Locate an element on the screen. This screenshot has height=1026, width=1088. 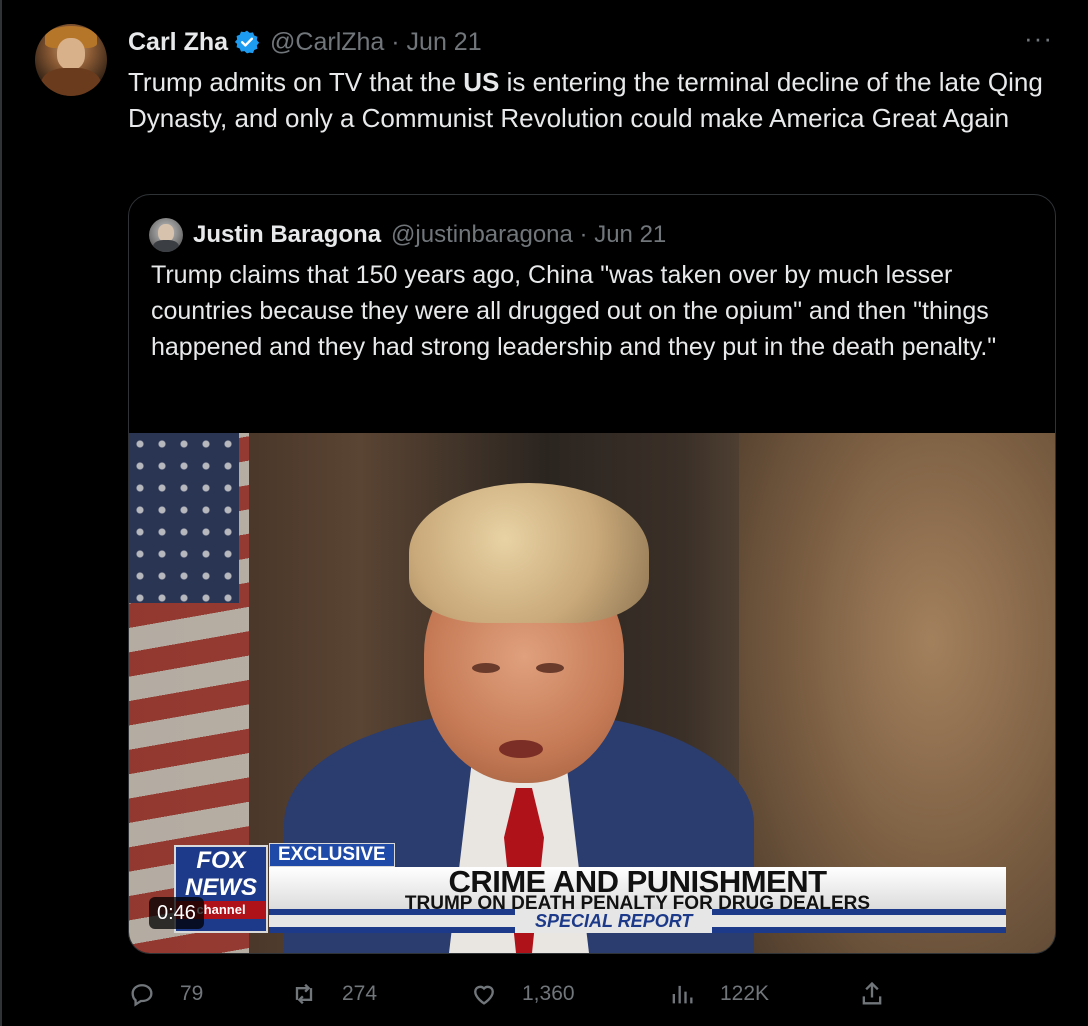
quoted-header: Justin Baragona @justinbaragona · Jun 21 is located at coordinates (429, 235).